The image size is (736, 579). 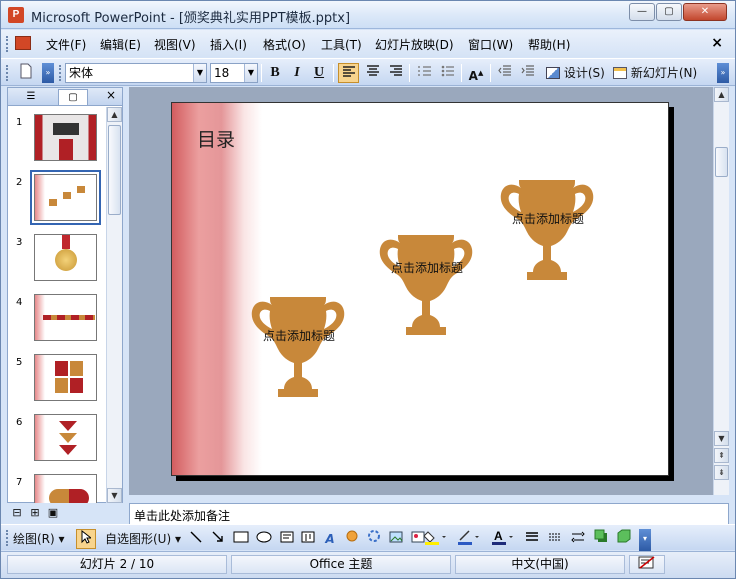 I want to click on wordart-icon: A, so click(x=330, y=539).